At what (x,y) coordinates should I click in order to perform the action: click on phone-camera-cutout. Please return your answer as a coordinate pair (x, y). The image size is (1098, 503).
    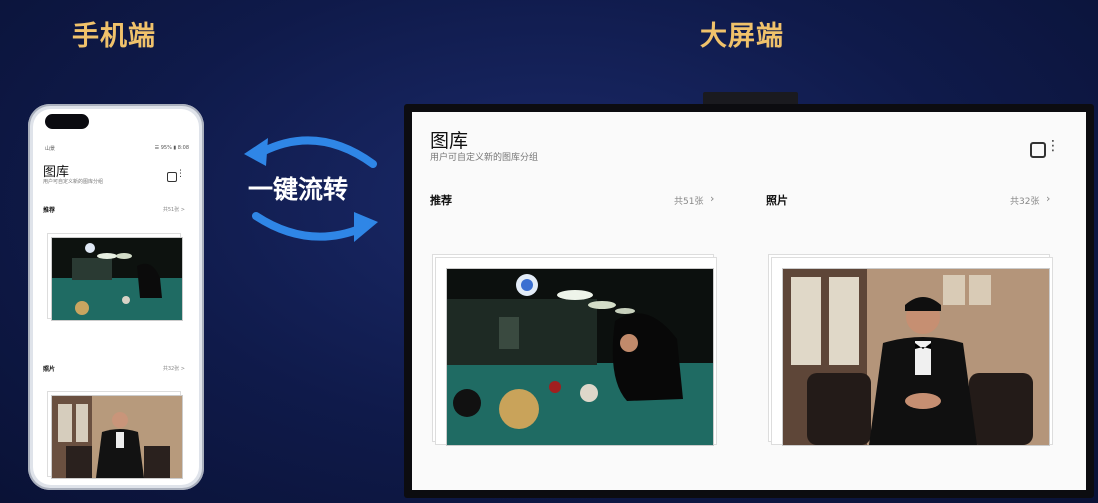
    Looking at the image, I should click on (67, 121).